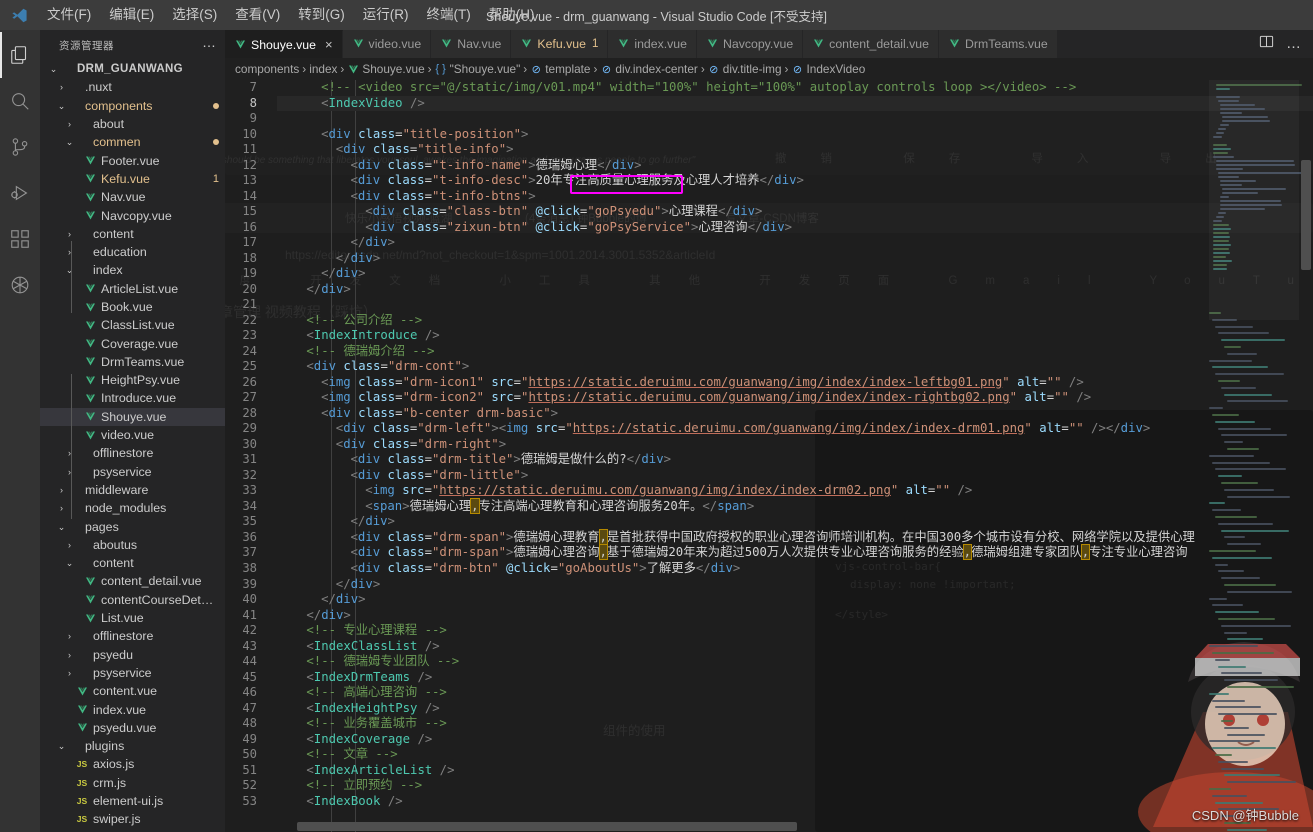 Image resolution: width=1313 pixels, height=832 pixels. What do you see at coordinates (132, 819) in the screenshot?
I see `tree-file-swiper-js: JS swiper.js` at bounding box center [132, 819].